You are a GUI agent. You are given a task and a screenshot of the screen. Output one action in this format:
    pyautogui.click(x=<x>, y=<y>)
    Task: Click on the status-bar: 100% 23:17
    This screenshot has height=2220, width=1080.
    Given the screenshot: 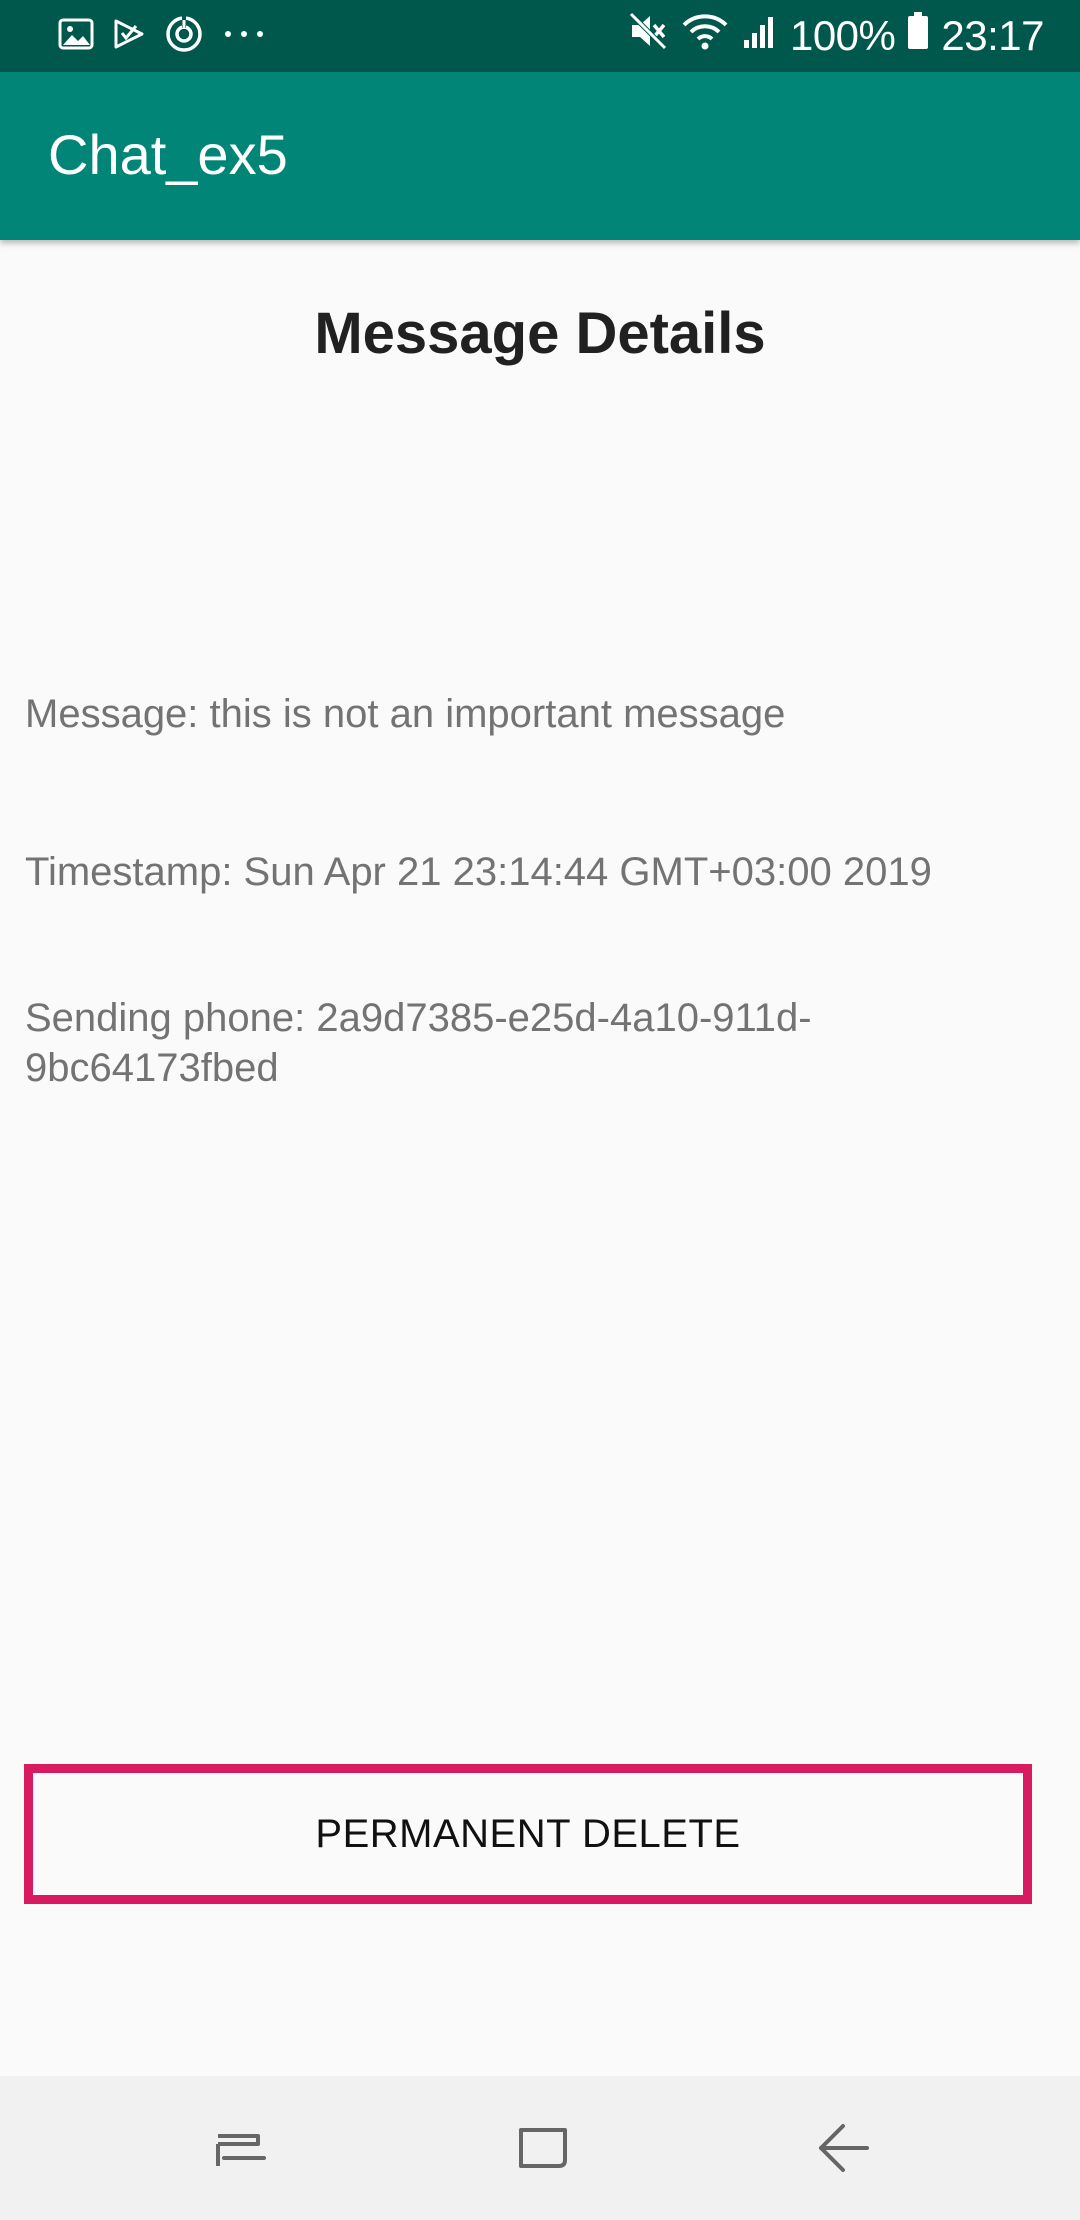 What is the action you would take?
    pyautogui.click(x=540, y=36)
    